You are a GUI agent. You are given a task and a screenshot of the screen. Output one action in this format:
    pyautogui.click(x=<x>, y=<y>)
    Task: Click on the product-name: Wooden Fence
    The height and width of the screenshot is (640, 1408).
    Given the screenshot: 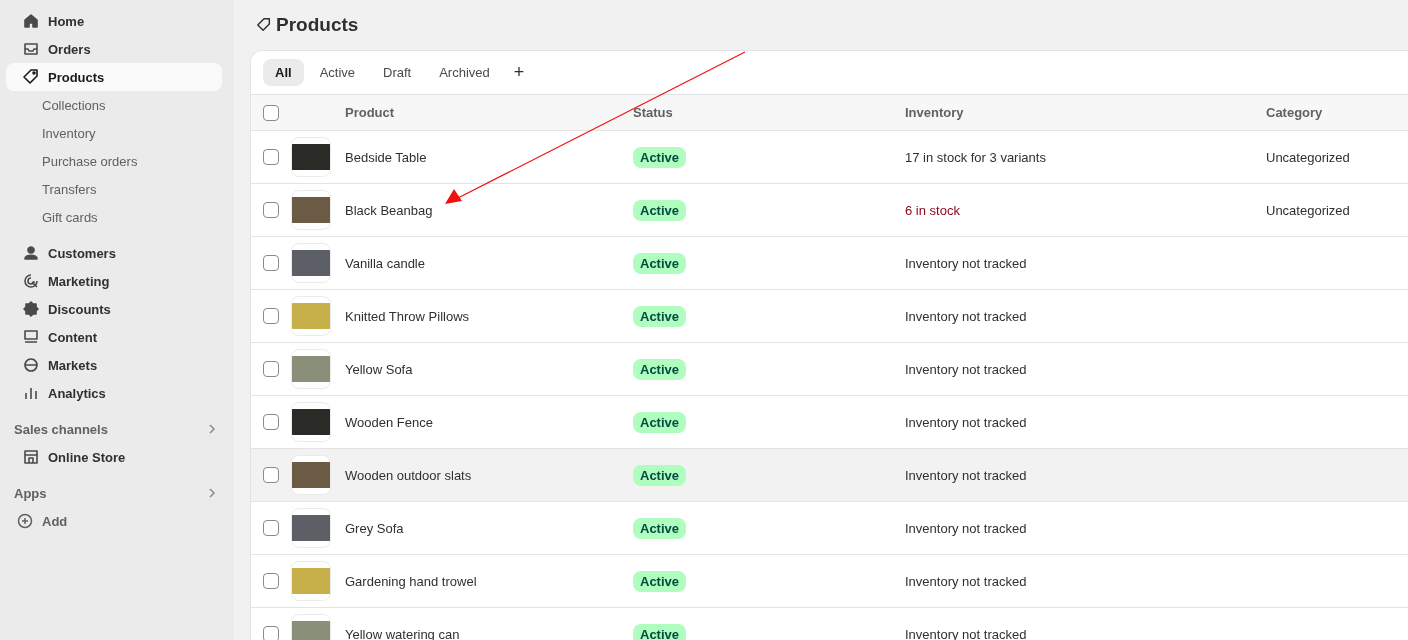 What is the action you would take?
    pyautogui.click(x=389, y=422)
    